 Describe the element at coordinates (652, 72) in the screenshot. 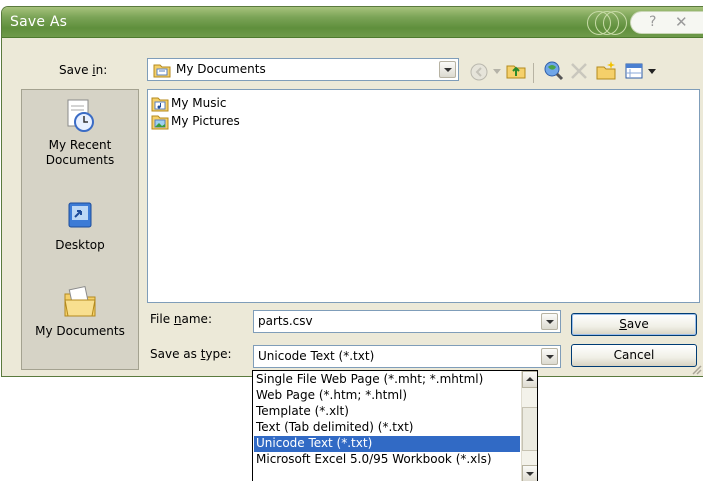

I see `views-dropdown-icon` at that location.